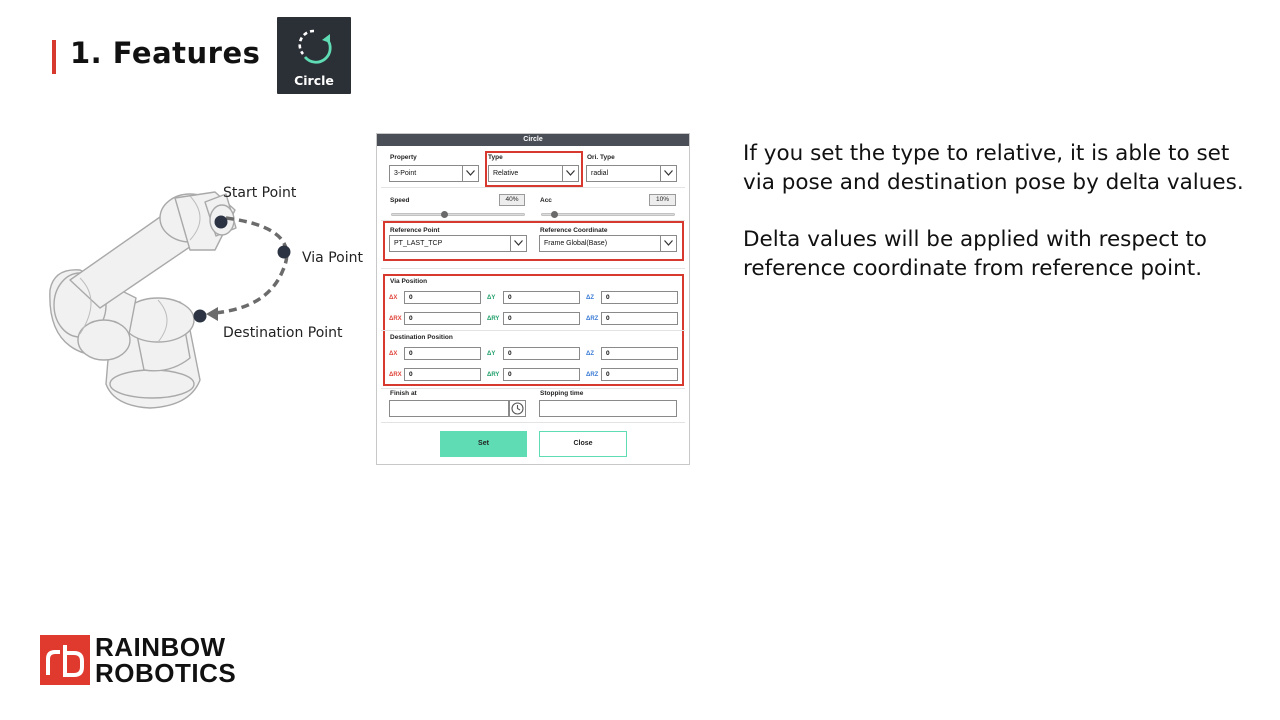 The image size is (1280, 720). Describe the element at coordinates (639, 374) in the screenshot. I see `dest-drz-input: 0` at that location.